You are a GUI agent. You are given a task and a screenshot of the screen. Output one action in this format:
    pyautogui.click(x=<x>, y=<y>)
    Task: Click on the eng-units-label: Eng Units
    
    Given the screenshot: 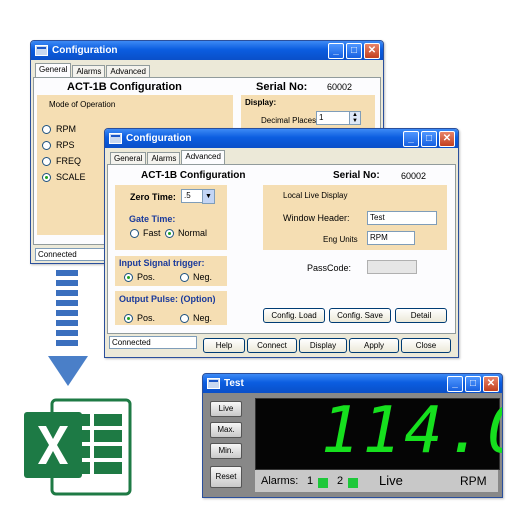 What is the action you would take?
    pyautogui.click(x=340, y=239)
    